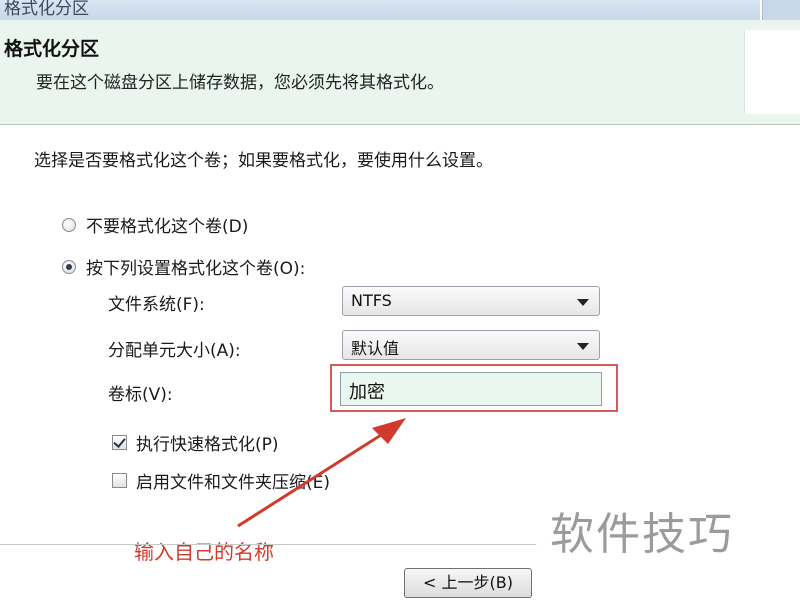  I want to click on back-button: < 上一步(B), so click(468, 583).